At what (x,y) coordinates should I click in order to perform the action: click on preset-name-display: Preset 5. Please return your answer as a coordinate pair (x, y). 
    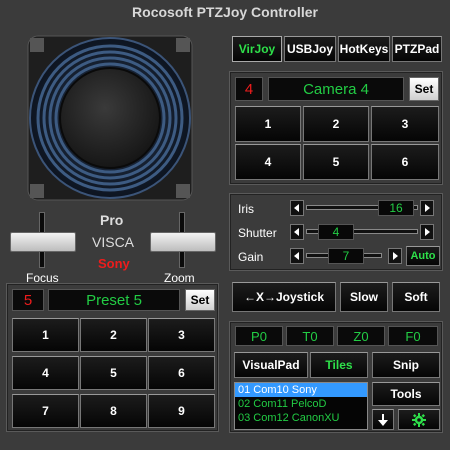
    Looking at the image, I should click on (114, 300).